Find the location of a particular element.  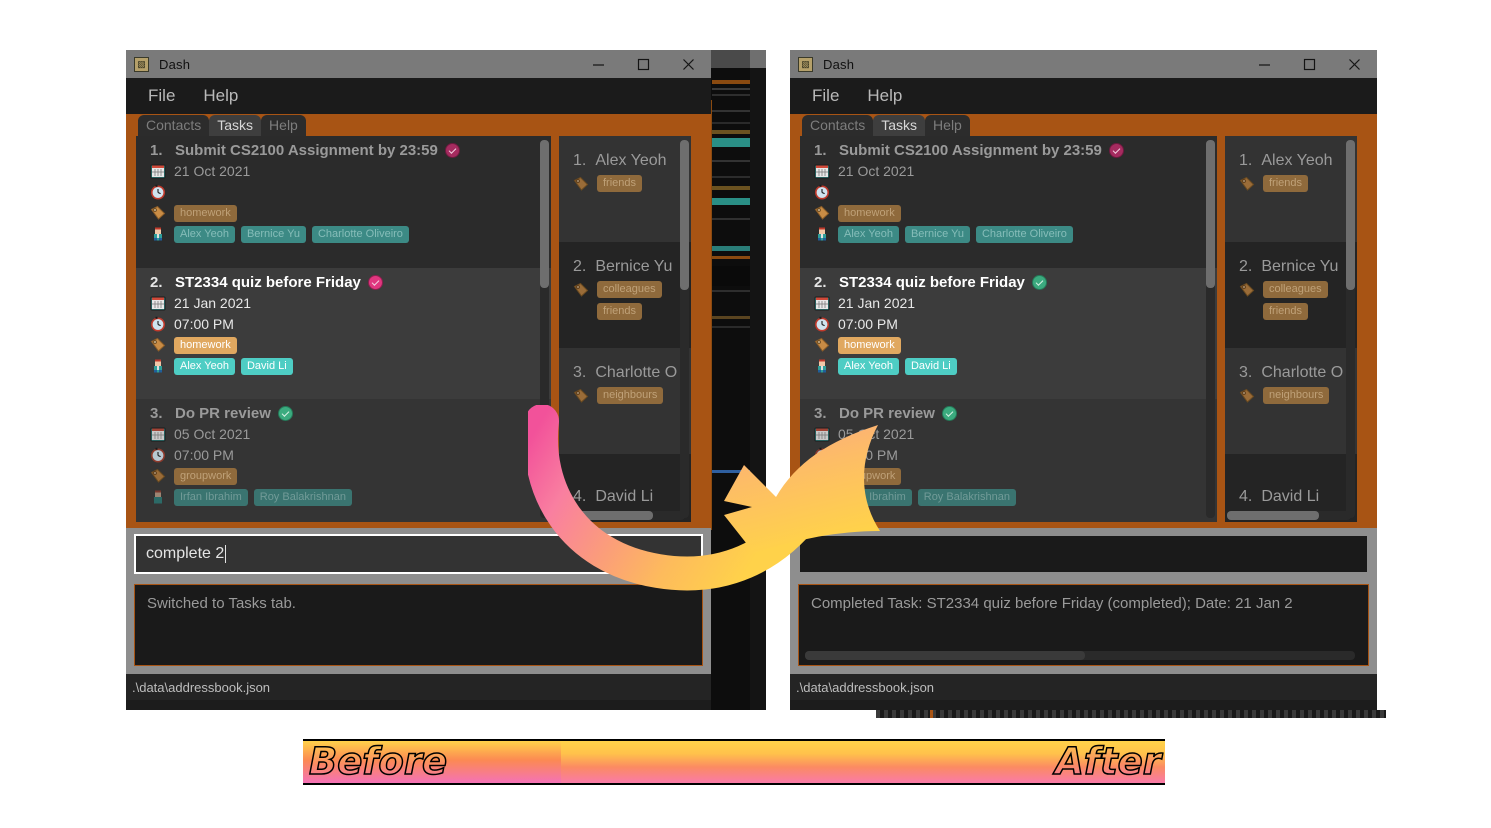

window-controls is located at coordinates (1309, 64).